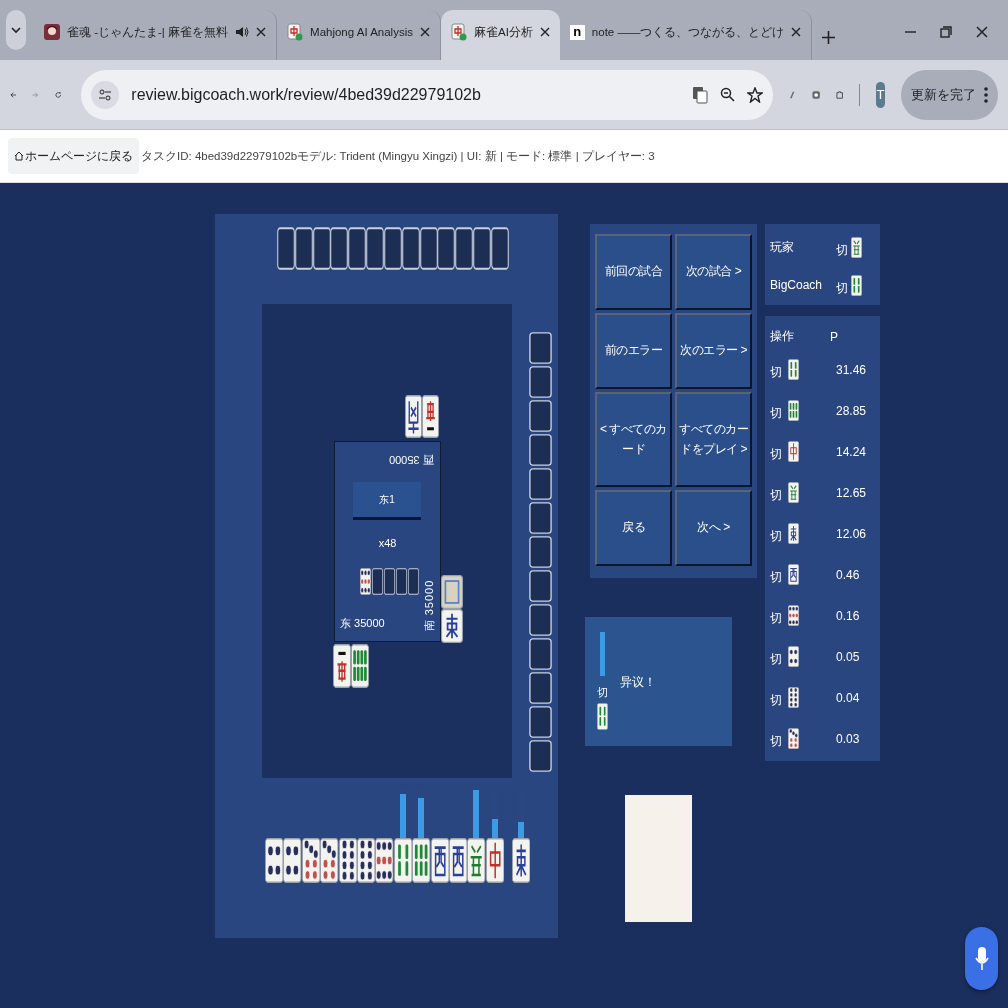 This screenshot has width=1008, height=1008. I want to click on nav-button: 次の試合 >, so click(713, 272).